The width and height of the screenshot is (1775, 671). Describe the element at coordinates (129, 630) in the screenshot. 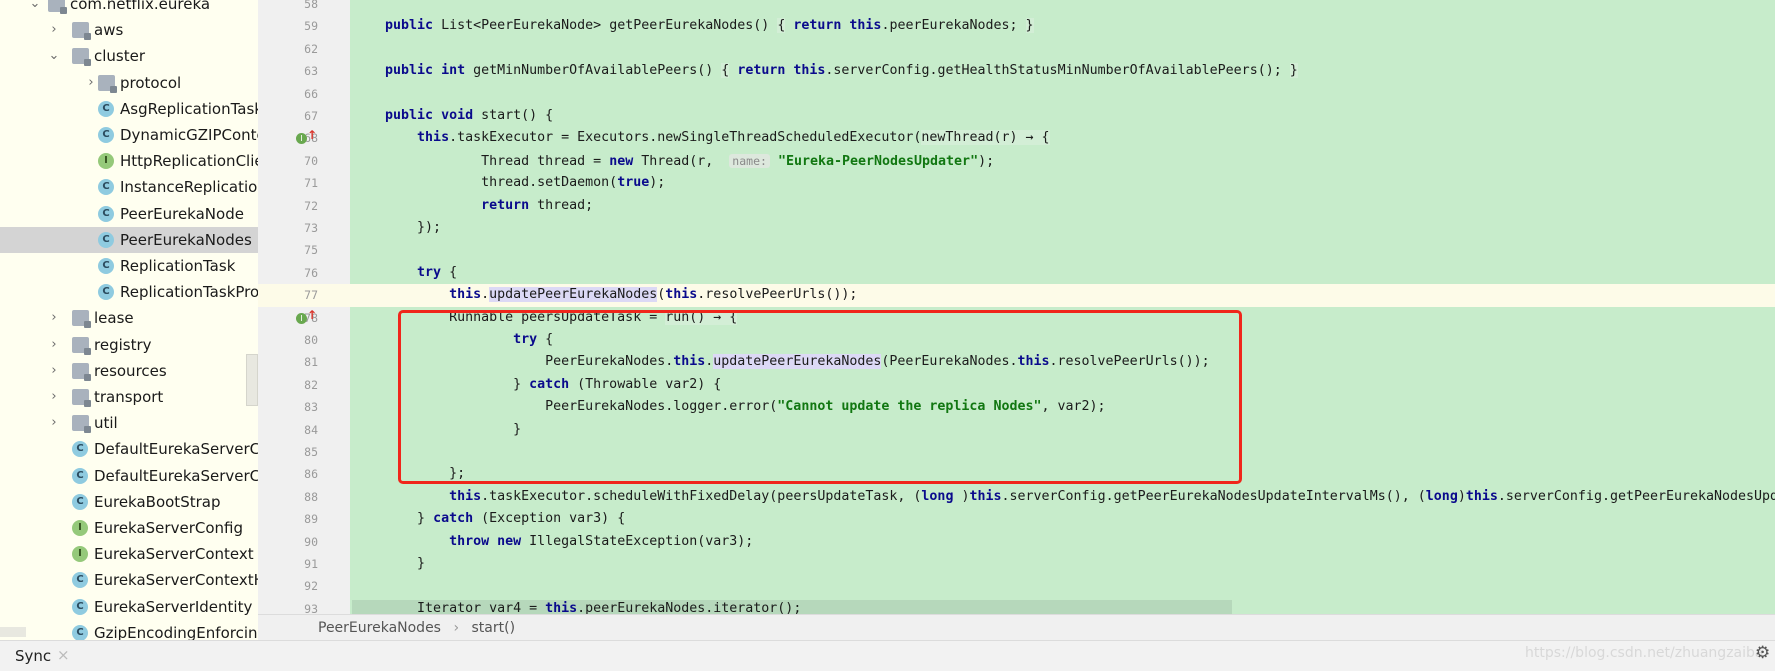

I see `tree-item: C GzipEncodingEnforcinc` at that location.